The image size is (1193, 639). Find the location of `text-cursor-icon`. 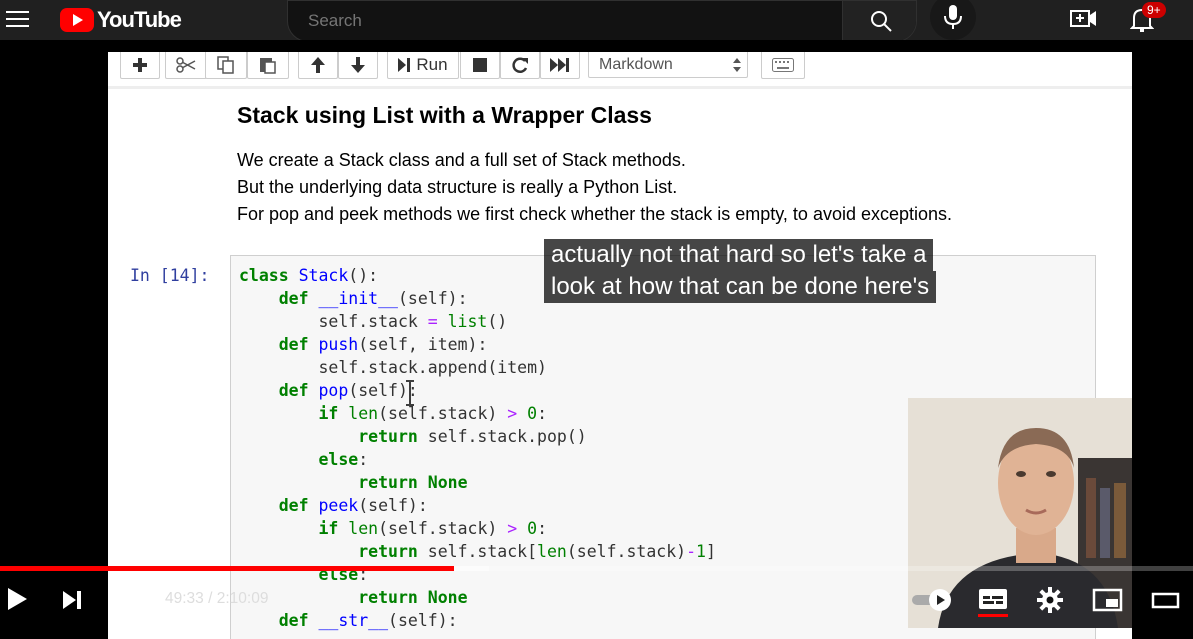

text-cursor-icon is located at coordinates (410, 393).